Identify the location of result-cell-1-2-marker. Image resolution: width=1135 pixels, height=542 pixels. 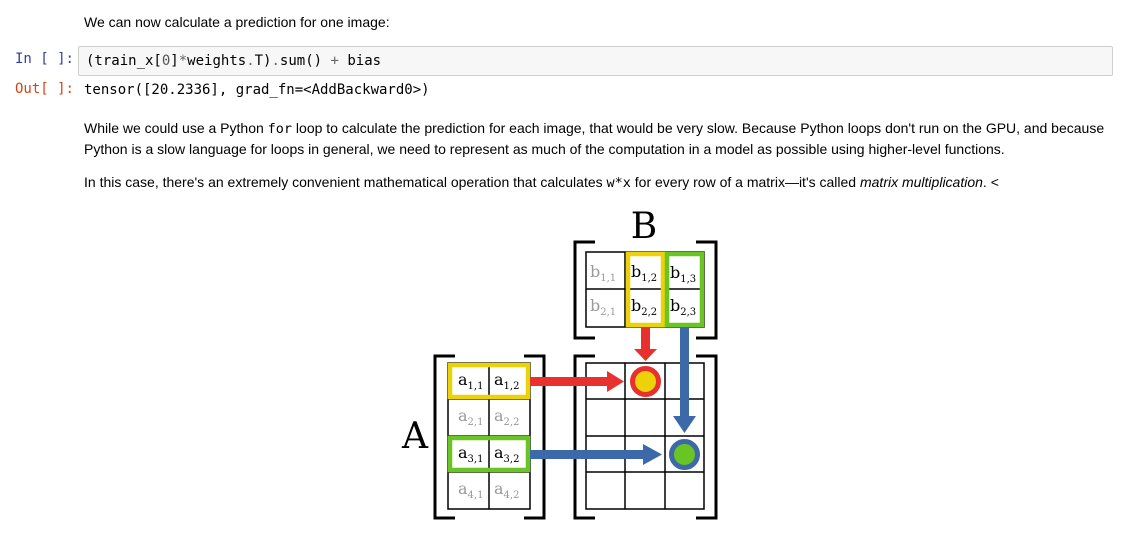
(645, 381).